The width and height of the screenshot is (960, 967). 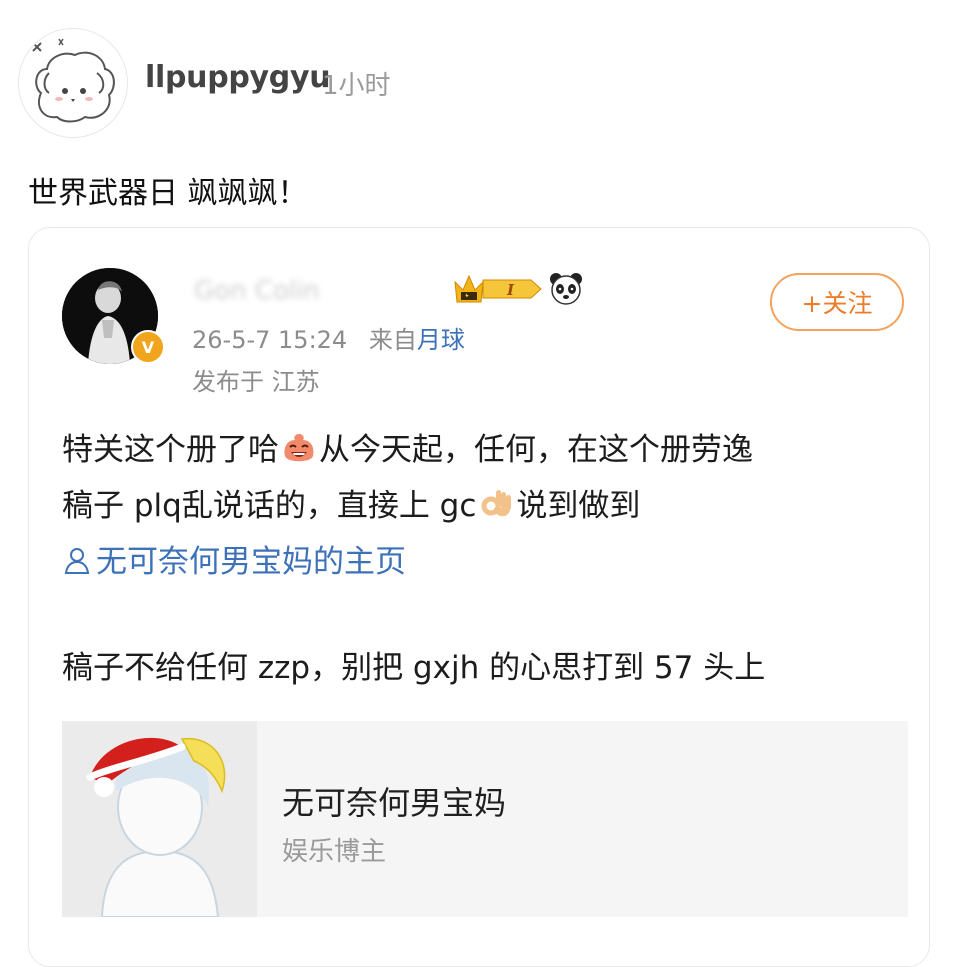 What do you see at coordinates (498, 288) in the screenshot?
I see `crown-level-badge: I` at bounding box center [498, 288].